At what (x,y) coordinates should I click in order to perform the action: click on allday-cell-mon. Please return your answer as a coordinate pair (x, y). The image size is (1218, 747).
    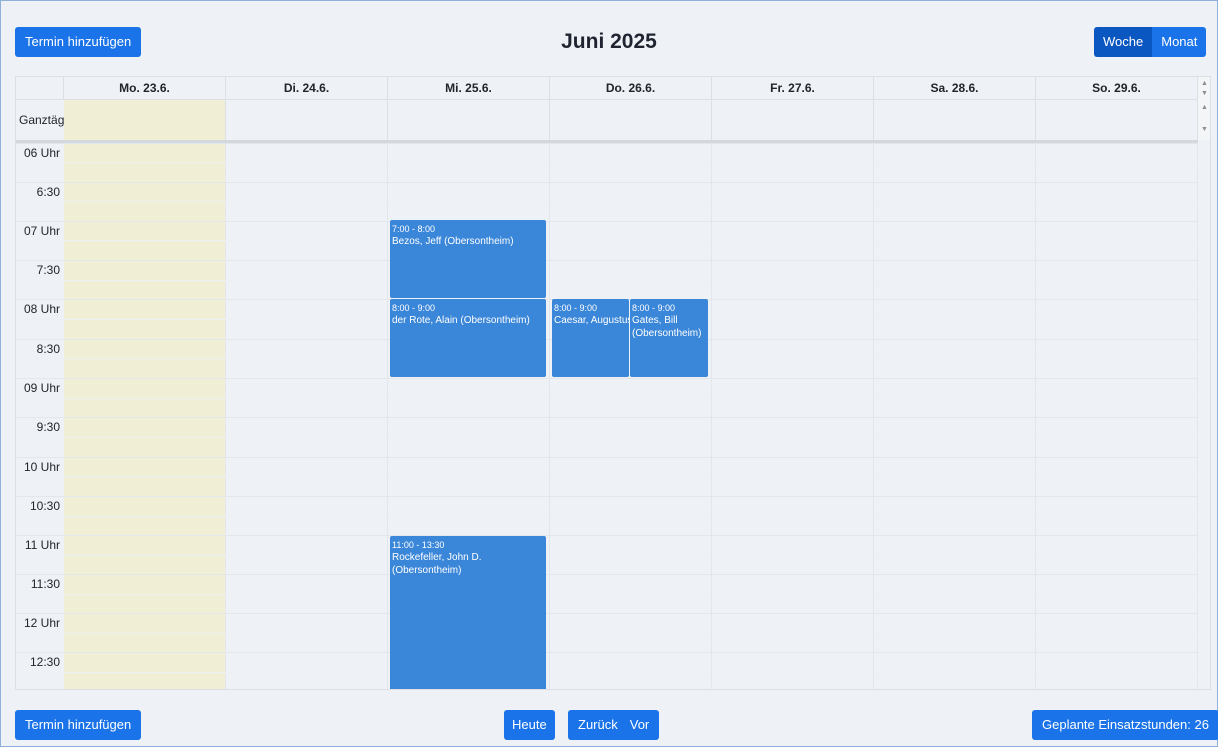
    Looking at the image, I should click on (145, 120).